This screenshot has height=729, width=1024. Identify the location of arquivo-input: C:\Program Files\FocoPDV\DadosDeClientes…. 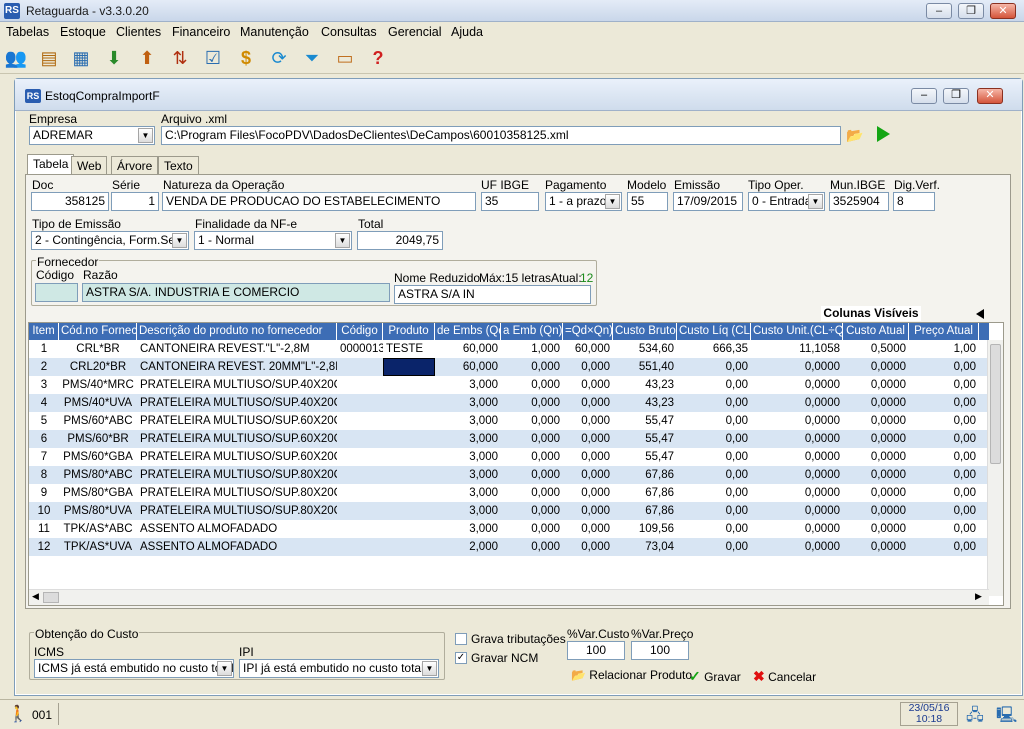
(501, 135).